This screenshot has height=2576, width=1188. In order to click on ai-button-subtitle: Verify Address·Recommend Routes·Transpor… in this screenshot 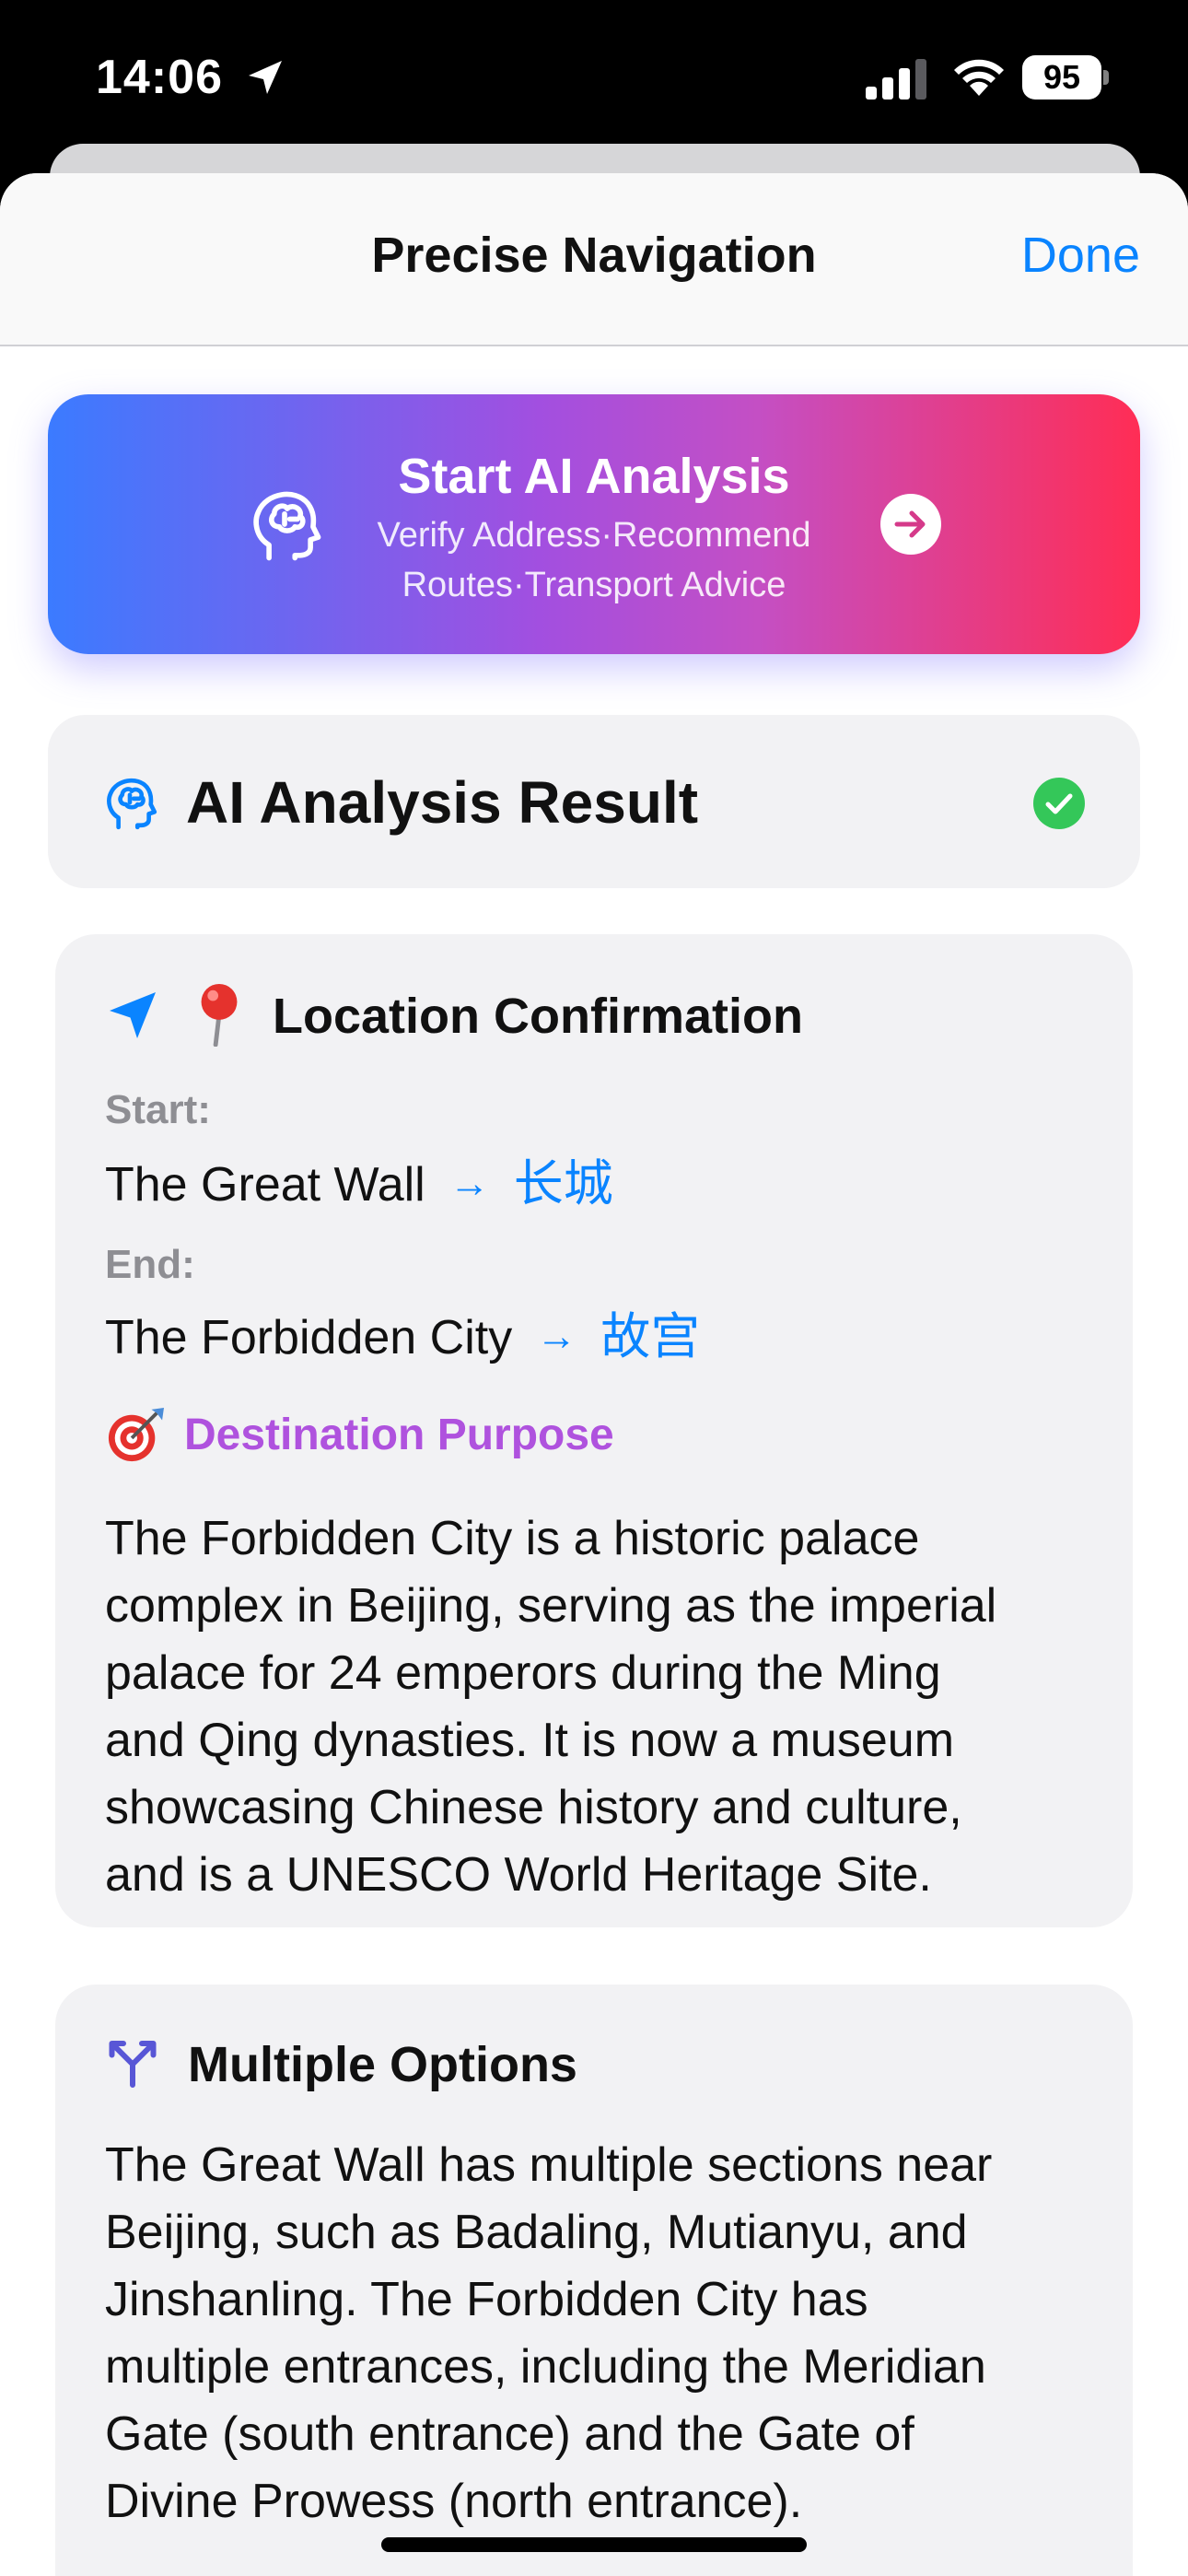, I will do `click(594, 560)`.